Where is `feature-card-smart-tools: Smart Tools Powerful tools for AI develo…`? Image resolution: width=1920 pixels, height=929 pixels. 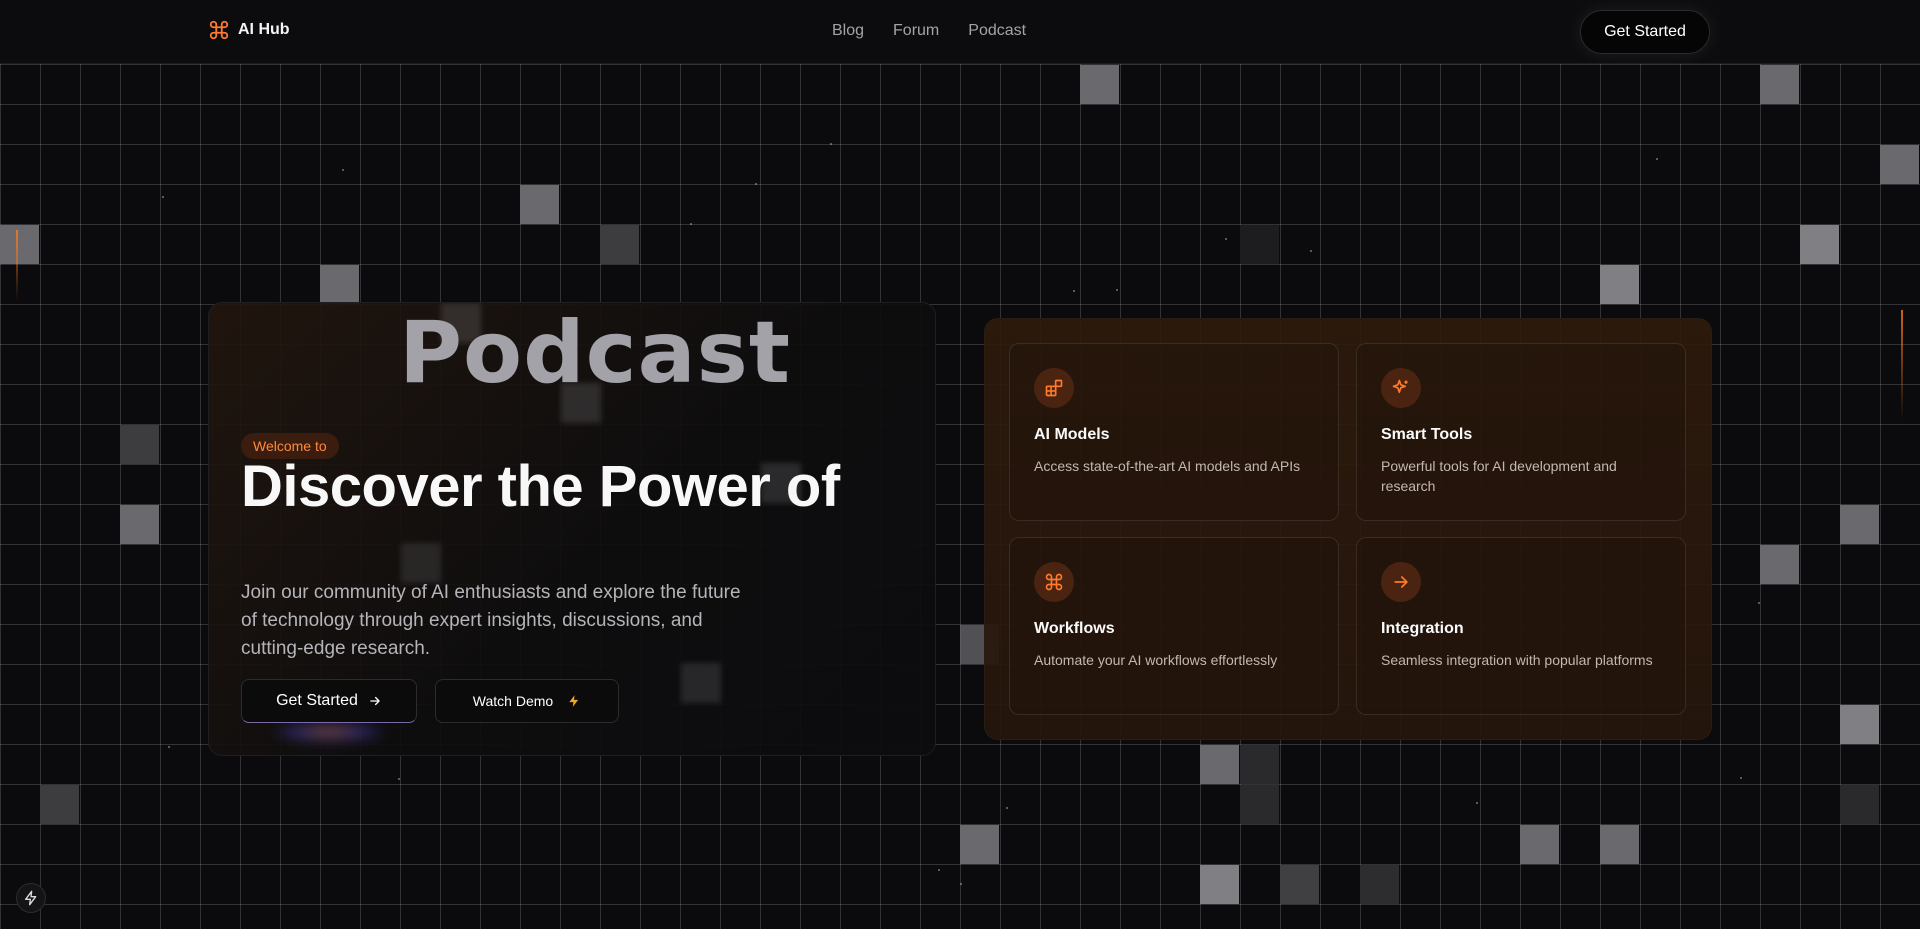 feature-card-smart-tools: Smart Tools Powerful tools for AI develo… is located at coordinates (1521, 432).